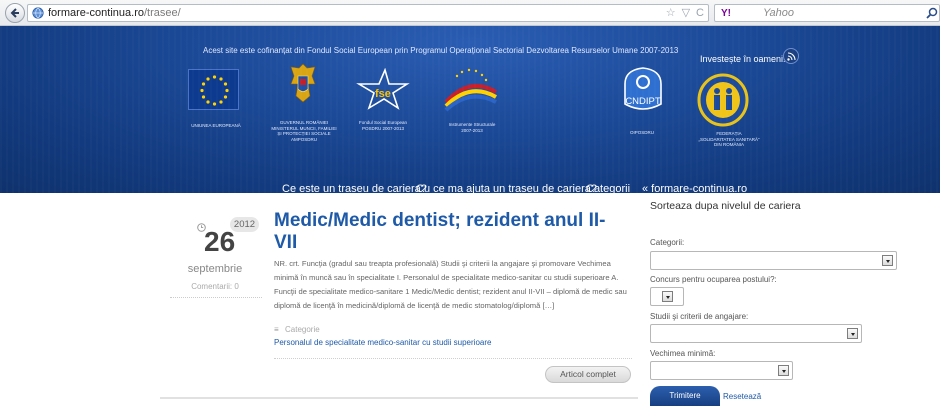  What do you see at coordinates (721, 370) in the screenshot?
I see `vechime-select` at bounding box center [721, 370].